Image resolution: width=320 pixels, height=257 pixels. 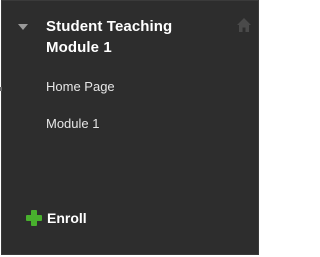 What do you see at coordinates (244, 25) in the screenshot?
I see `home-icon` at bounding box center [244, 25].